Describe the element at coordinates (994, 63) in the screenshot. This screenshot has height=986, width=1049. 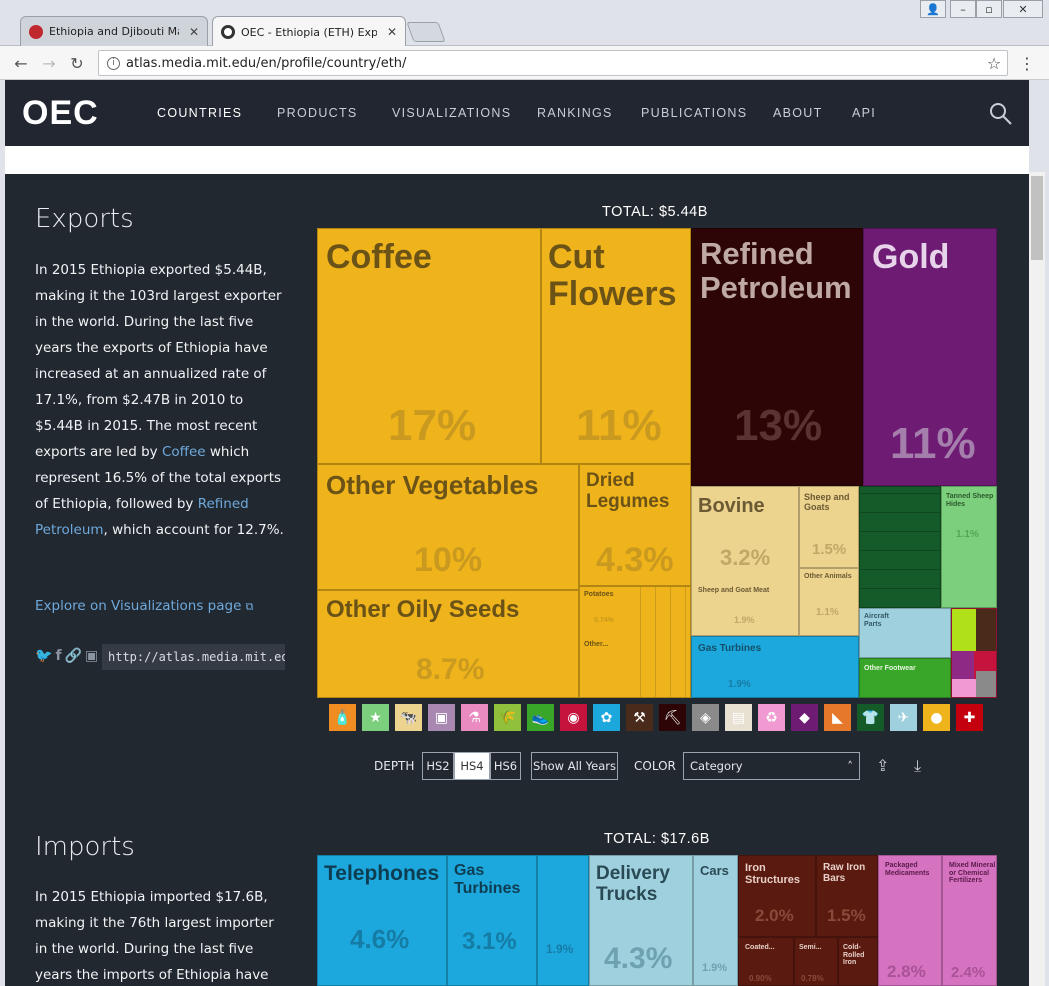
I see `star-icon: ☆` at that location.